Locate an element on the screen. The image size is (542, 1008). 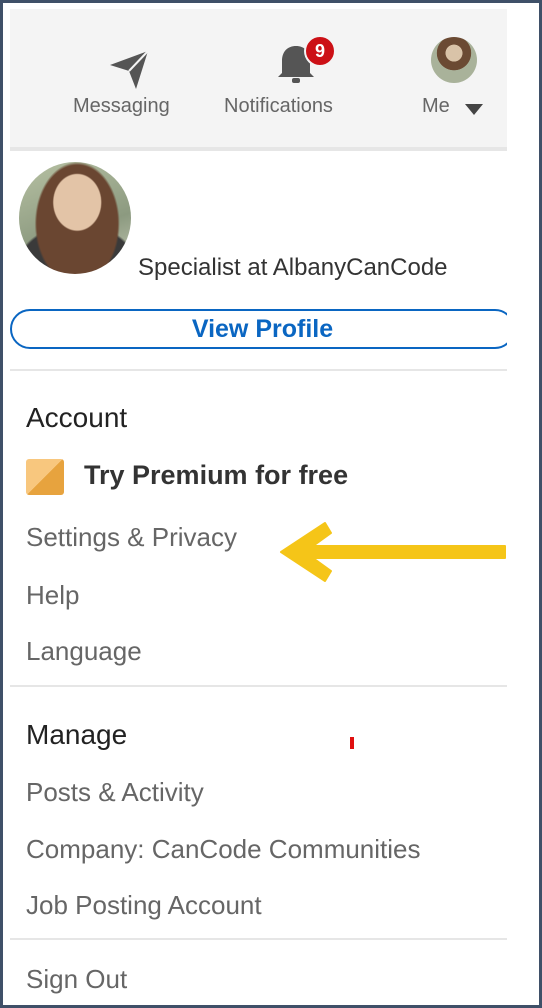
nav-messaging: Messaging is located at coordinates (130, 78).